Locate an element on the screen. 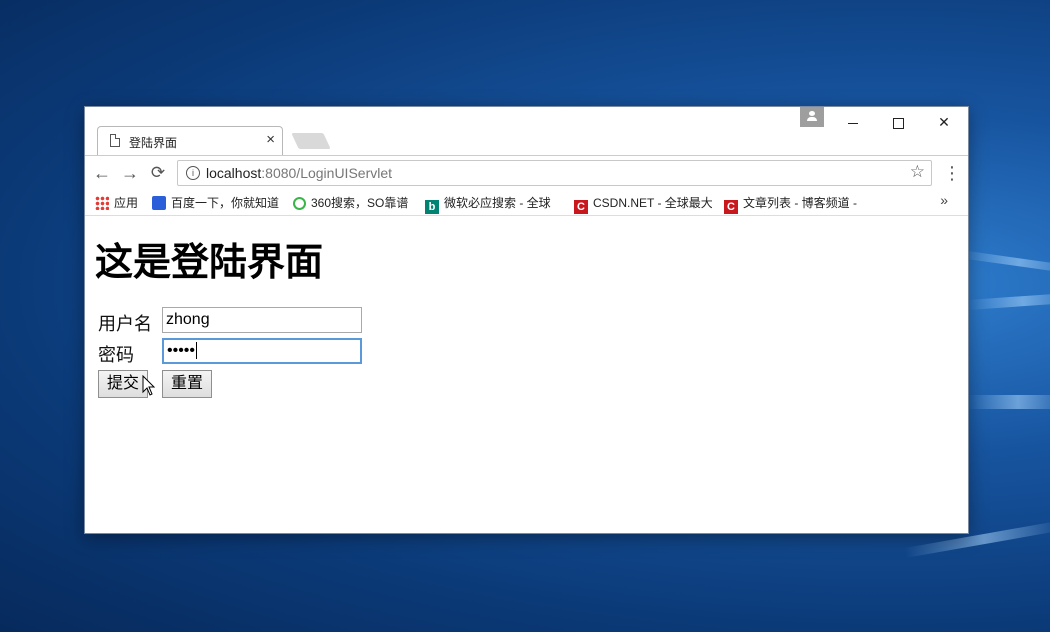 This screenshot has width=1050, height=632. mouse-cursor-icon is located at coordinates (149, 385).